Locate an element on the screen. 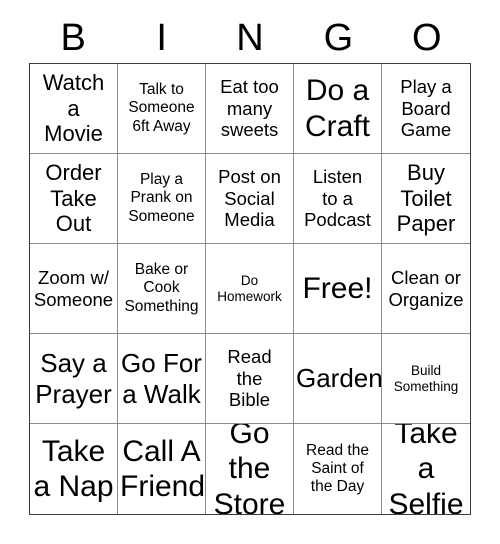  bingo-cell-label: Call A Friend is located at coordinates (163, 468).